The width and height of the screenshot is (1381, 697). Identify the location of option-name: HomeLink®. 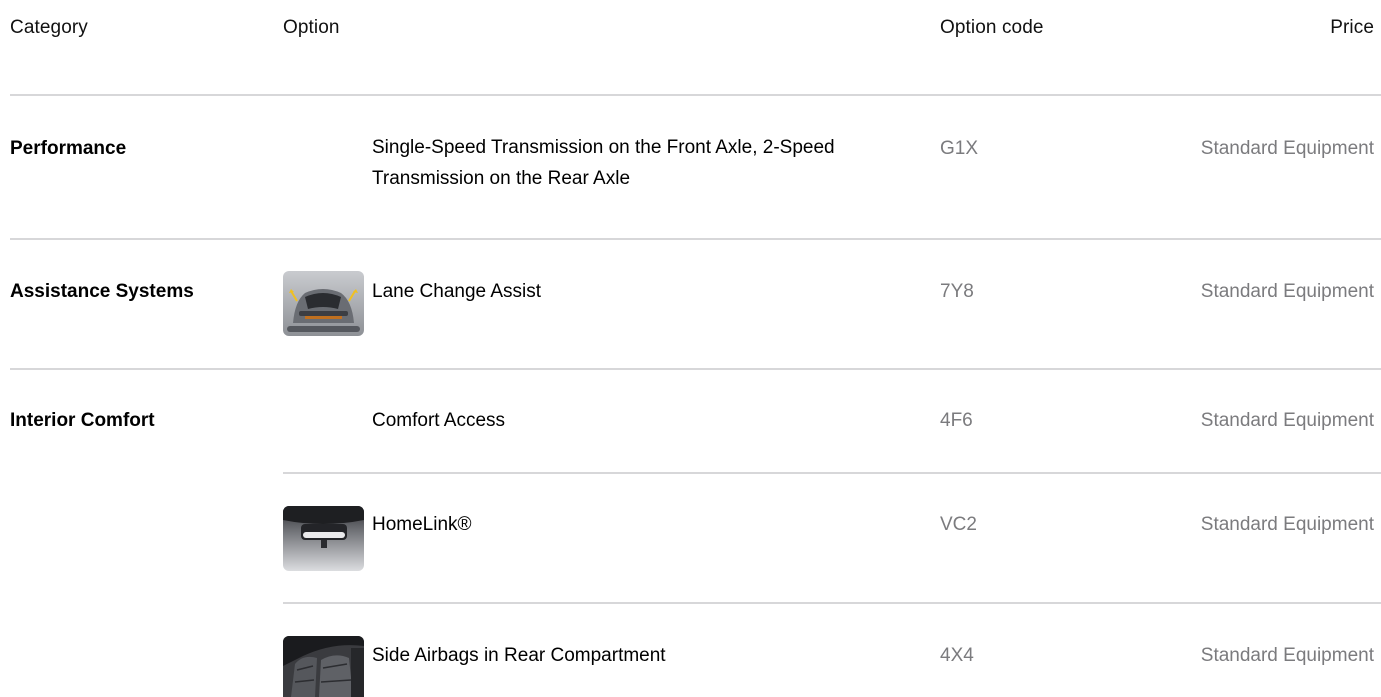
(422, 524).